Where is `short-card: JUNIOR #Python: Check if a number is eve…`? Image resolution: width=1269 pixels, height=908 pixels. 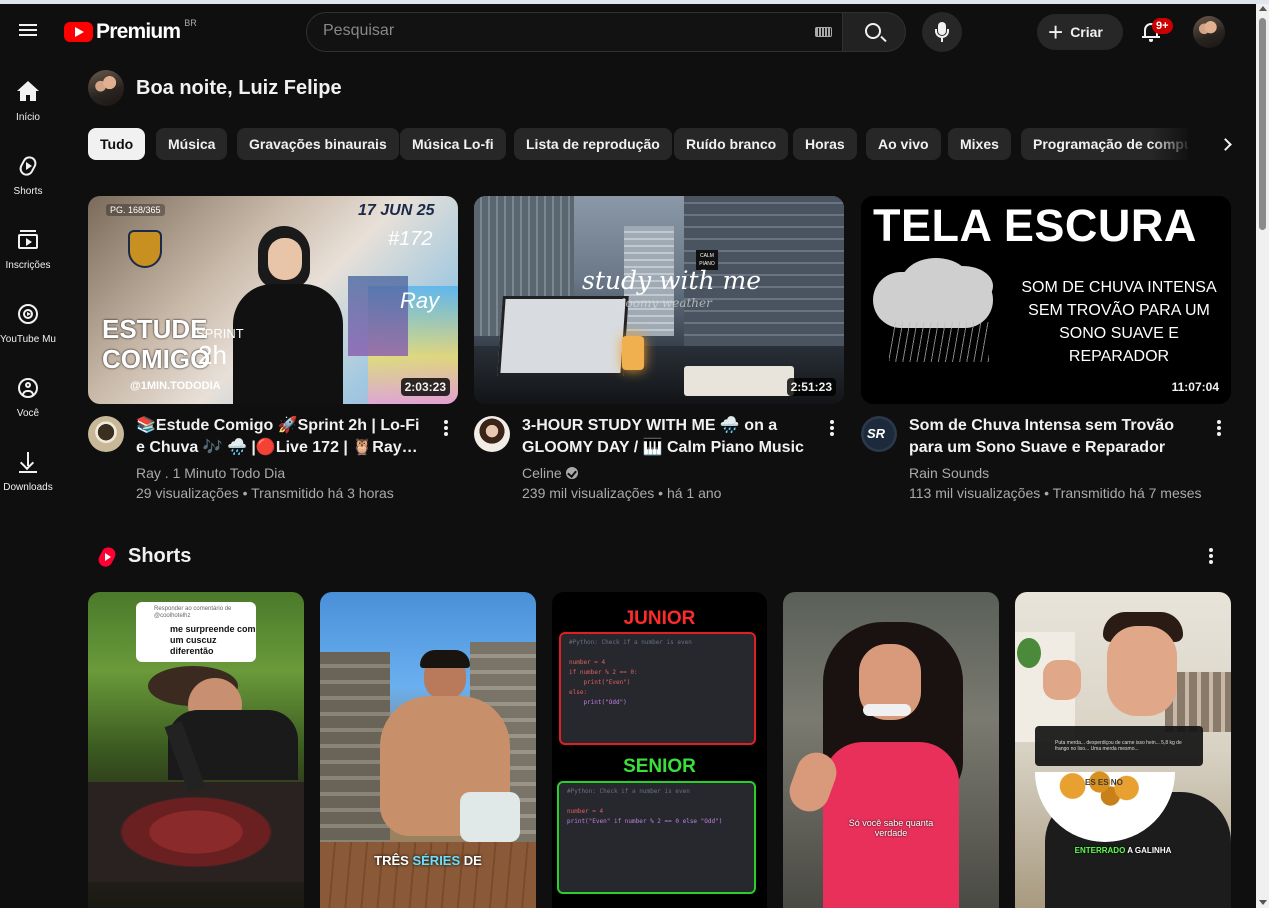 short-card: JUNIOR #Python: Check if a number is eve… is located at coordinates (659, 750).